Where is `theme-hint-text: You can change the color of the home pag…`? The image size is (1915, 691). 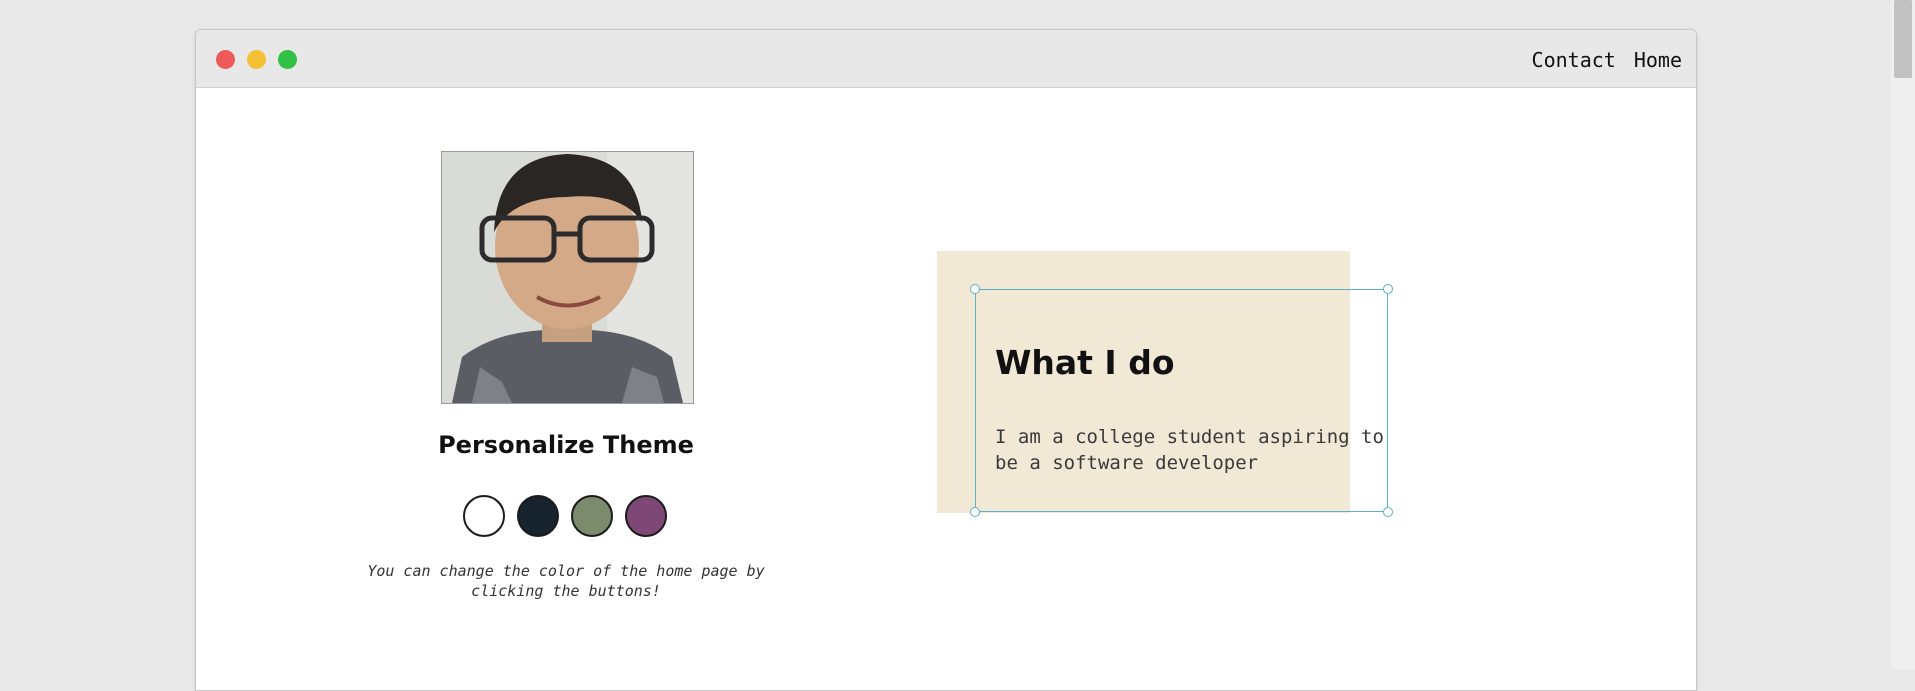 theme-hint-text: You can change the color of the home pag… is located at coordinates (566, 581).